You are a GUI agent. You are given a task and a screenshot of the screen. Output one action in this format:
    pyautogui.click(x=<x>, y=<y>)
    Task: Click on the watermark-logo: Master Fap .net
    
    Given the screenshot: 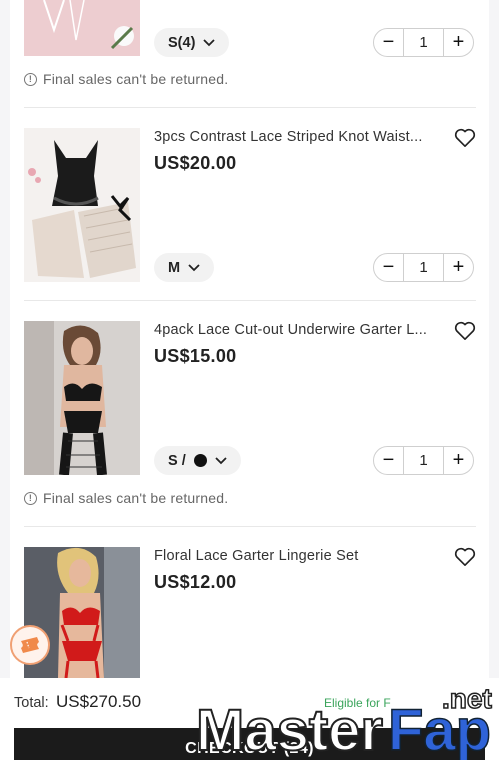 What is the action you would take?
    pyautogui.click(x=344, y=721)
    